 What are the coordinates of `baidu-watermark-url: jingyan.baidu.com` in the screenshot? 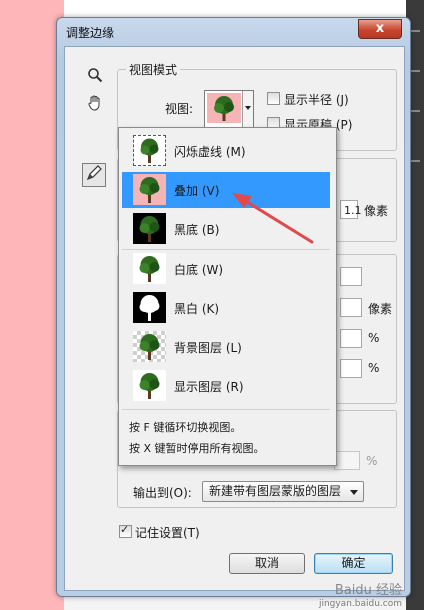 It's located at (360, 604).